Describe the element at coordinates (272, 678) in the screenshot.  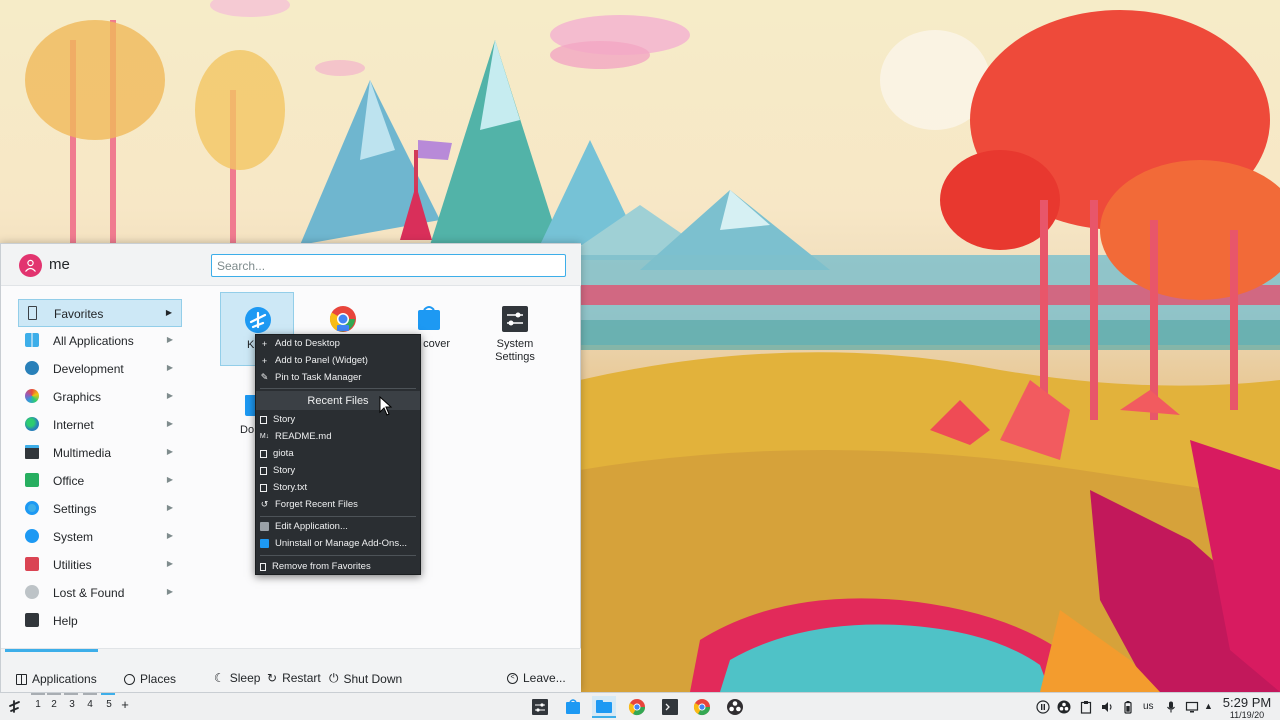
I see `restart-icon: ↻` at that location.